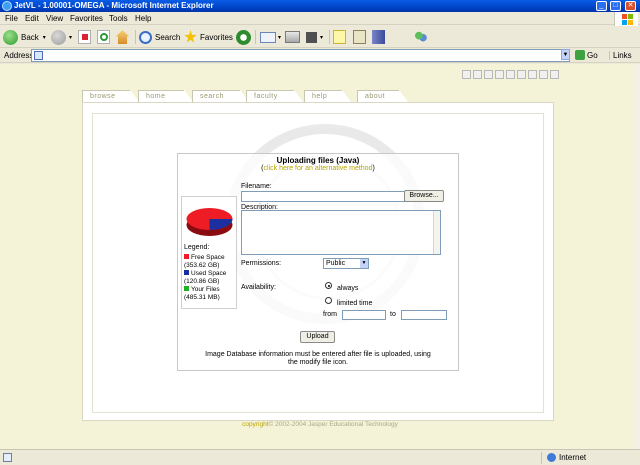 The width and height of the screenshot is (640, 465). Describe the element at coordinates (383, 96) in the screenshot. I see `tab-about: about` at that location.